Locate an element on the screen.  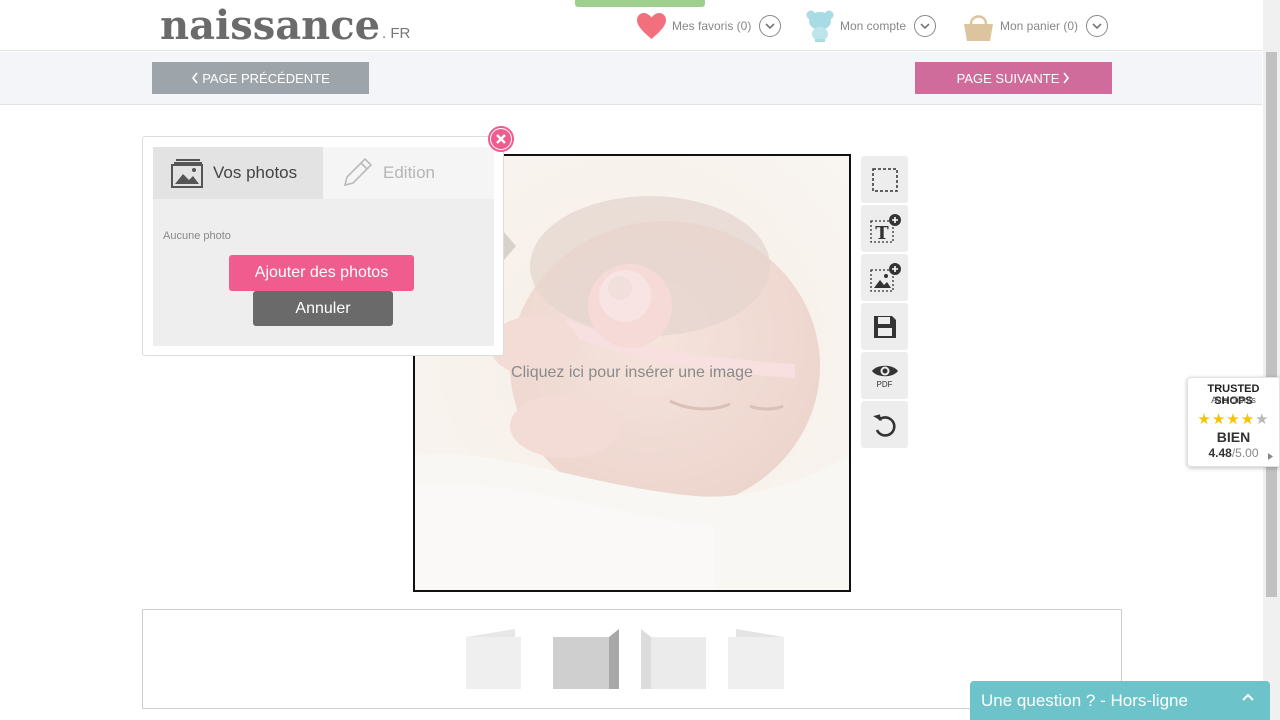
save-icon is located at coordinates (884, 326).